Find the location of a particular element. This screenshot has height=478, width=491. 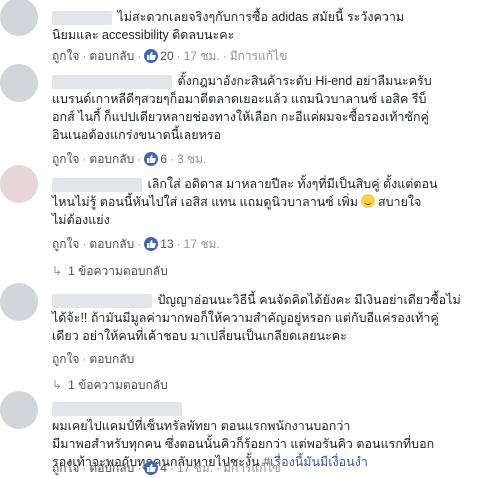

like-count: 4 is located at coordinates (163, 468).